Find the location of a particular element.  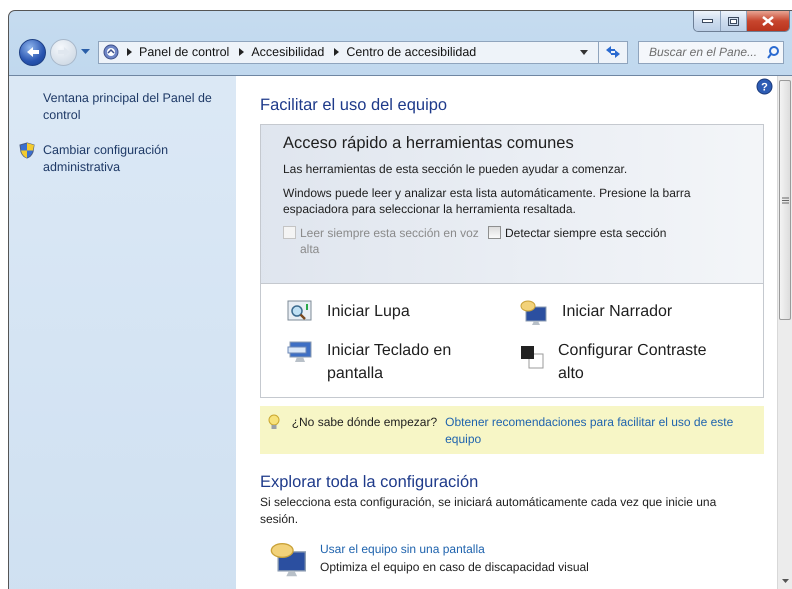

breadcrumb: Panel de control is located at coordinates (184, 52).